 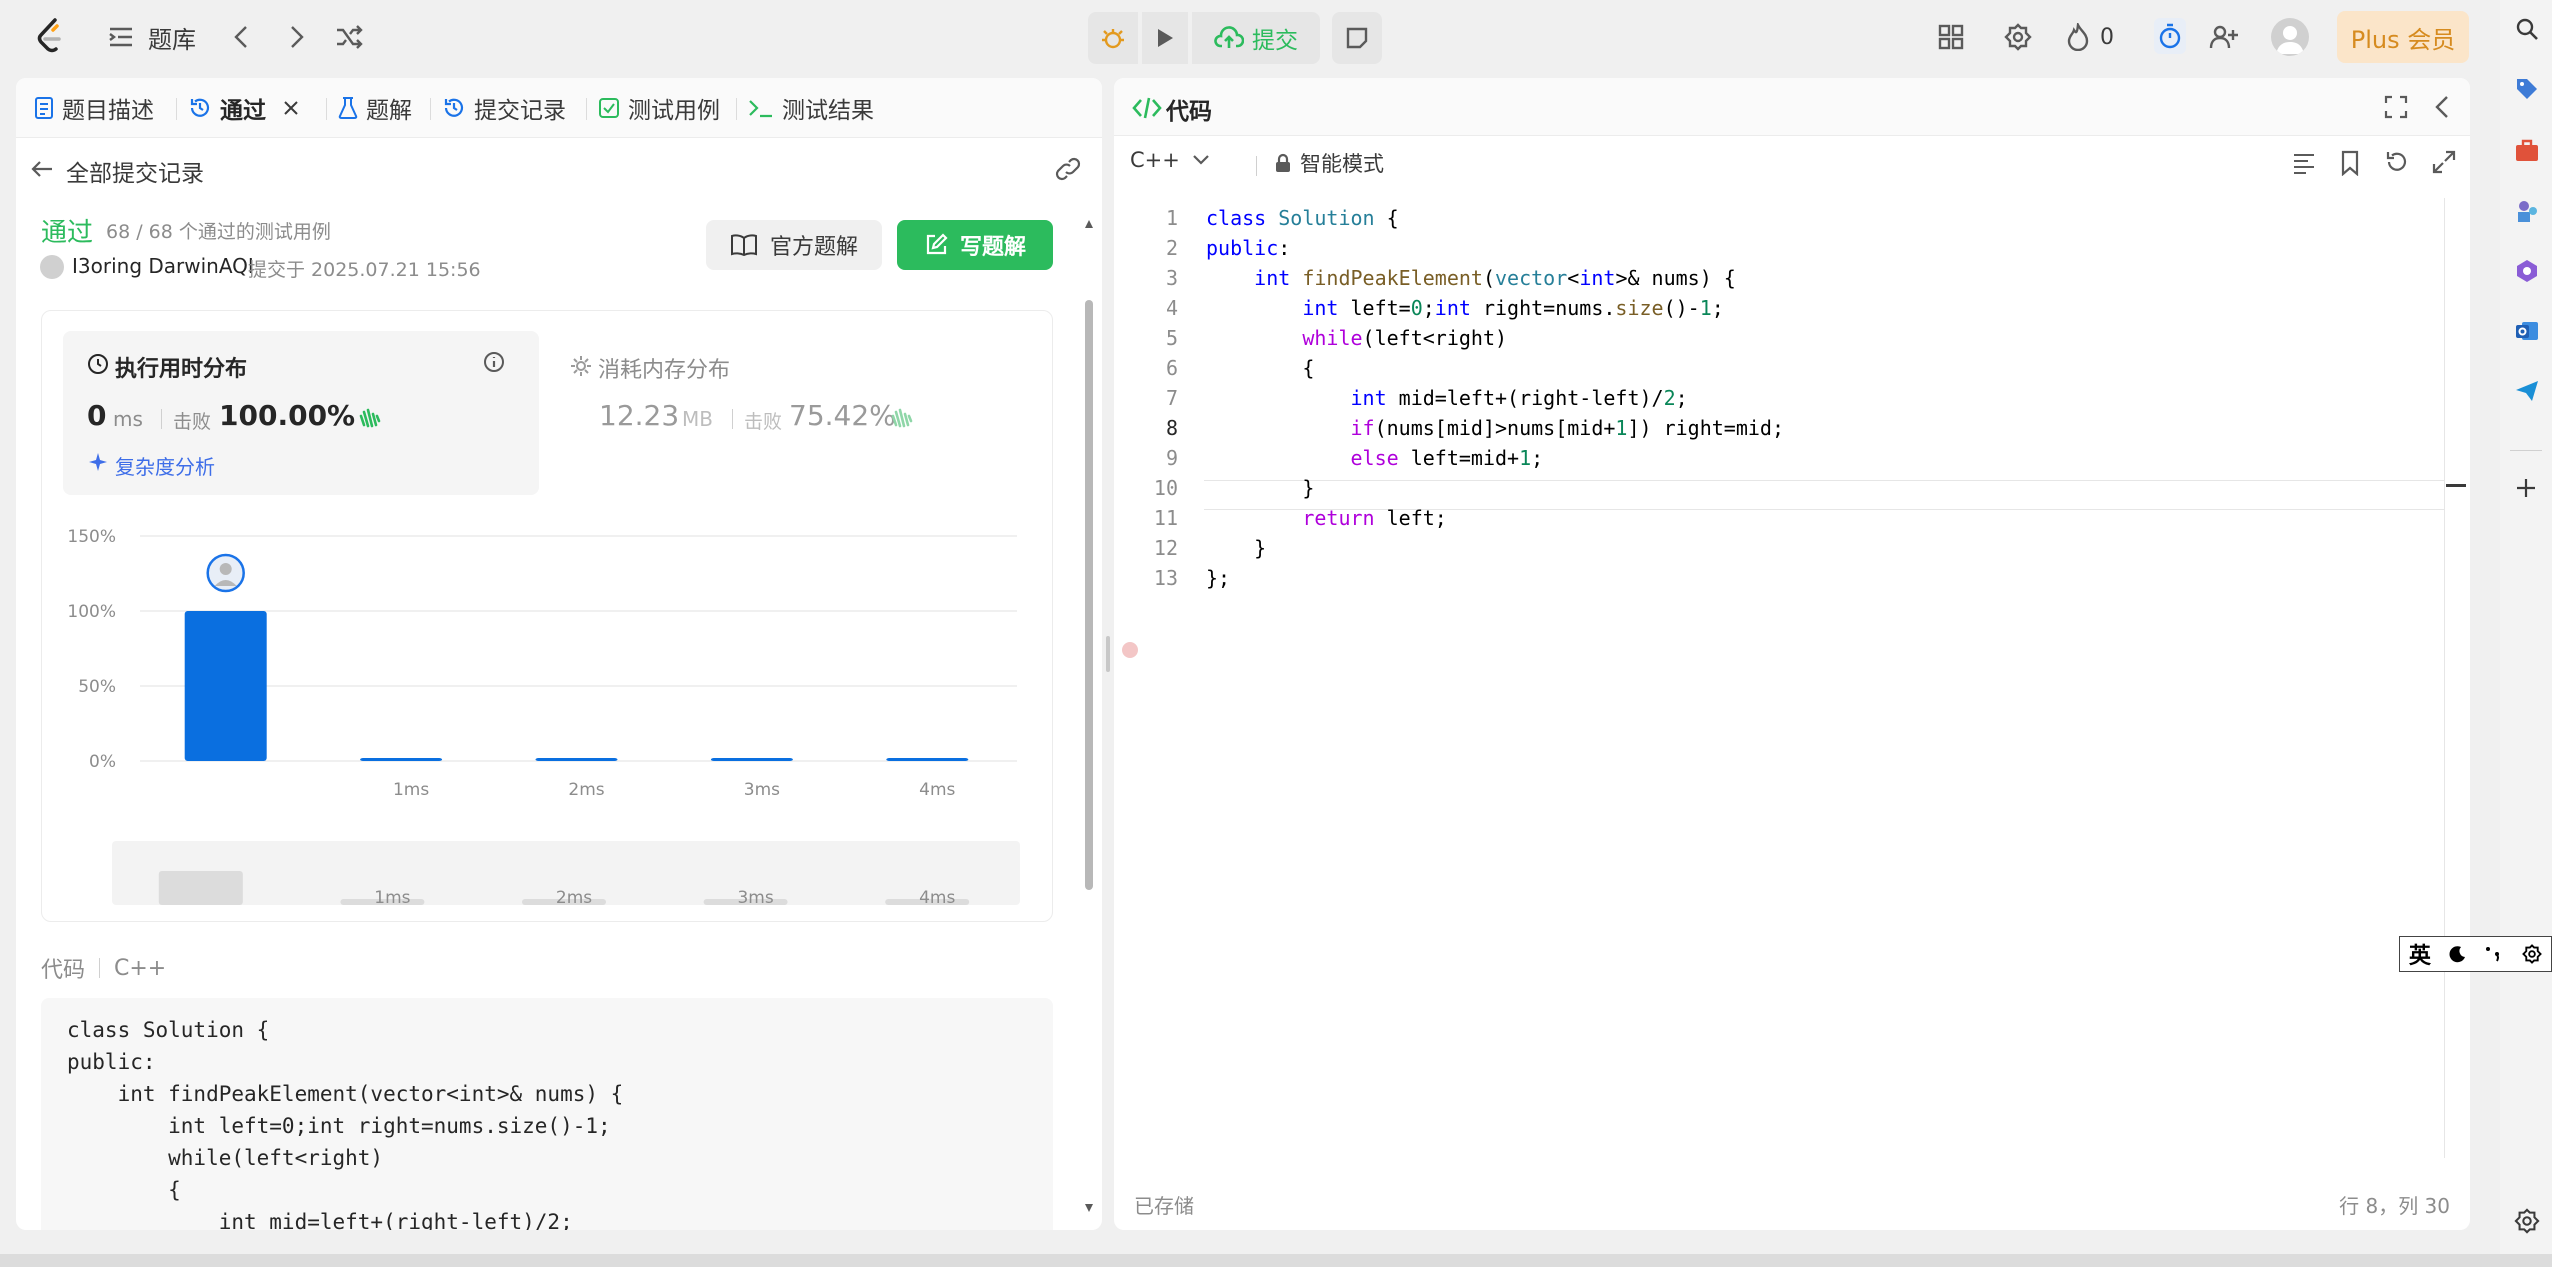 What do you see at coordinates (2475, 954) in the screenshot?
I see `ime-toolbar: 英` at bounding box center [2475, 954].